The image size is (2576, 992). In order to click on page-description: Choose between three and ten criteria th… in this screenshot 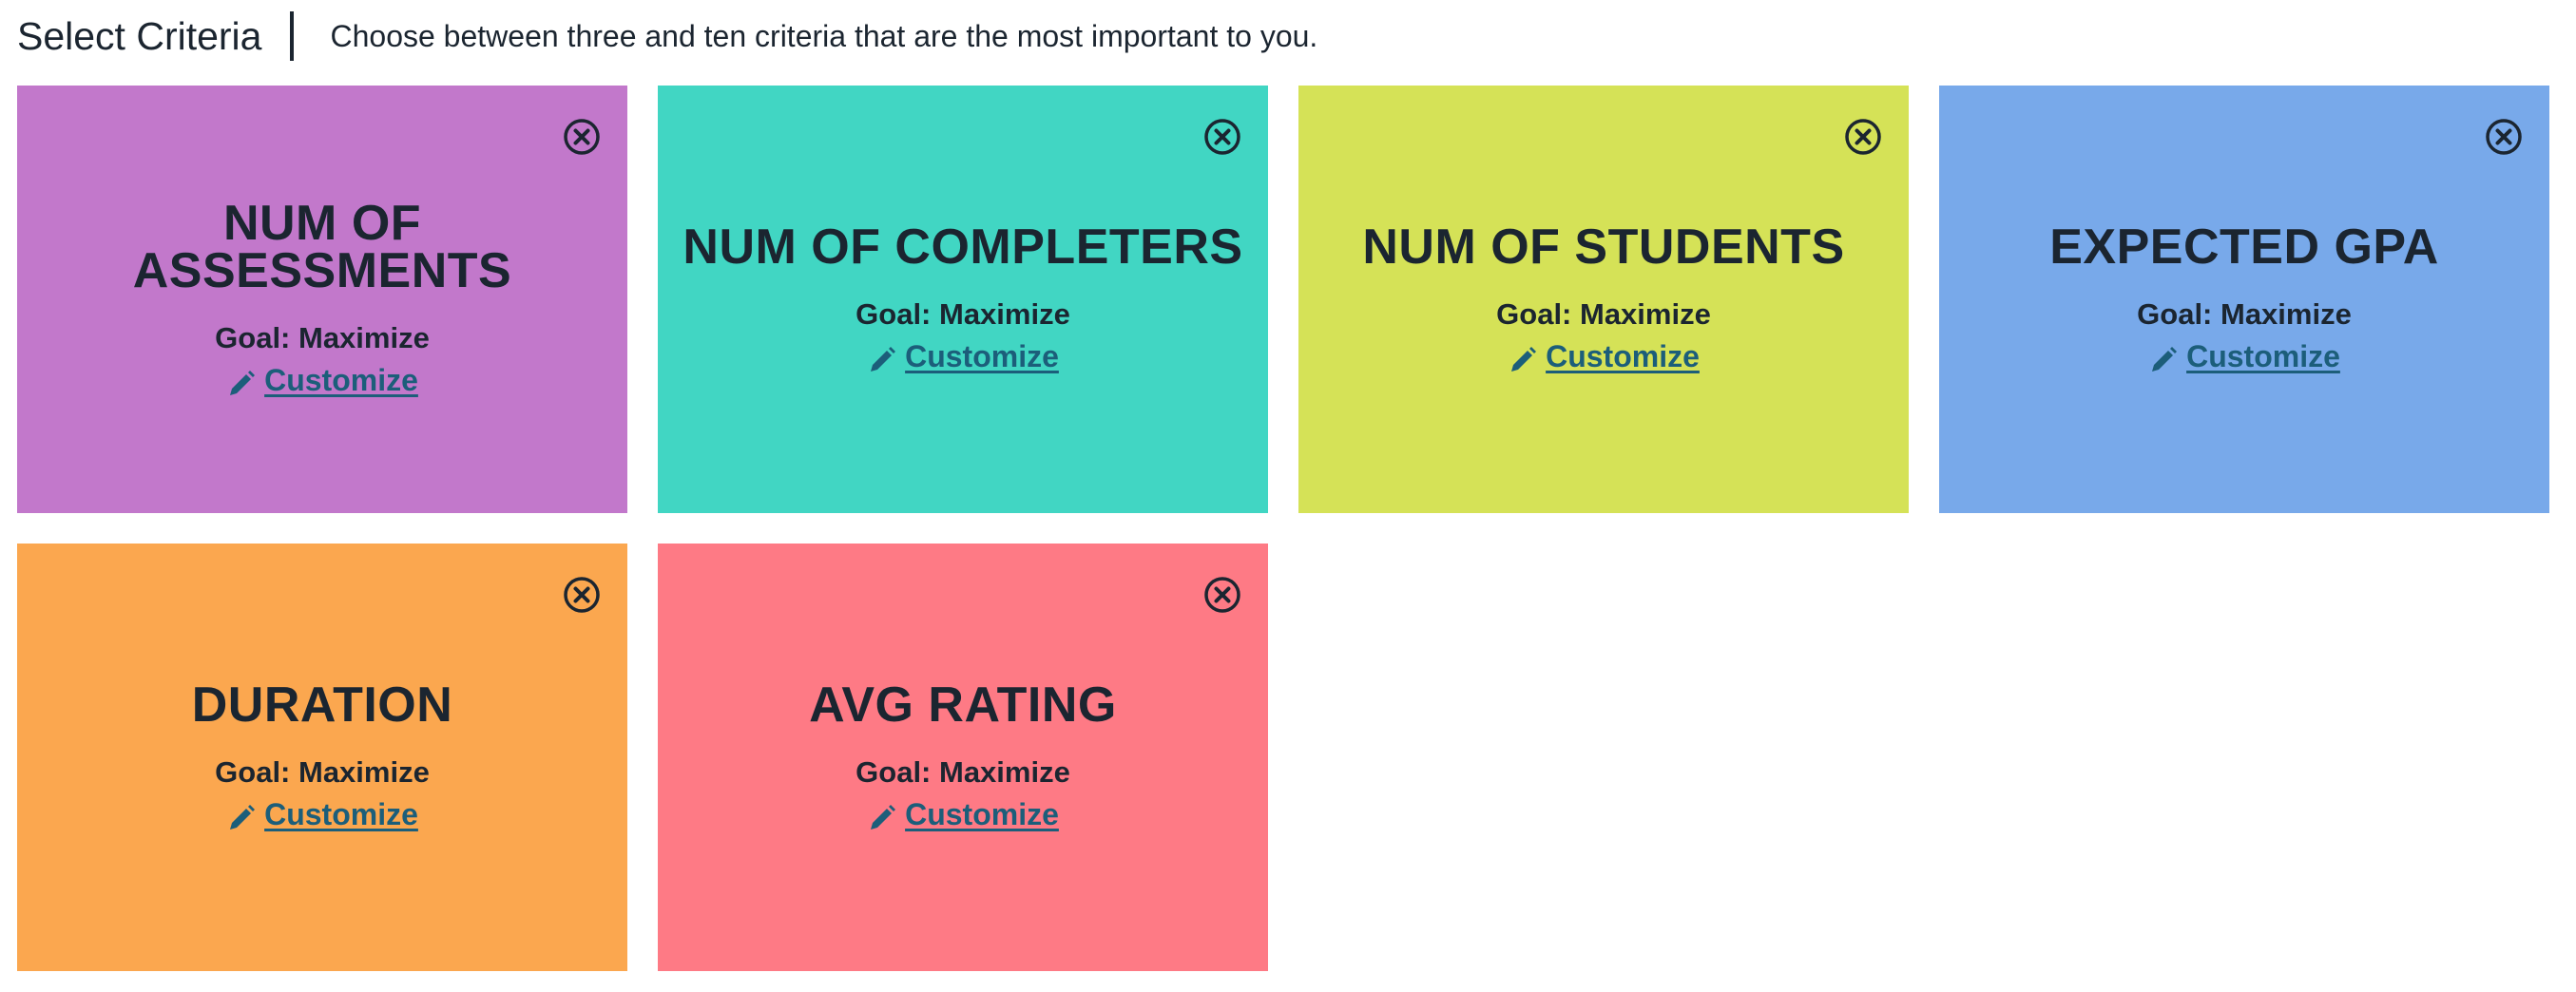, I will do `click(824, 36)`.